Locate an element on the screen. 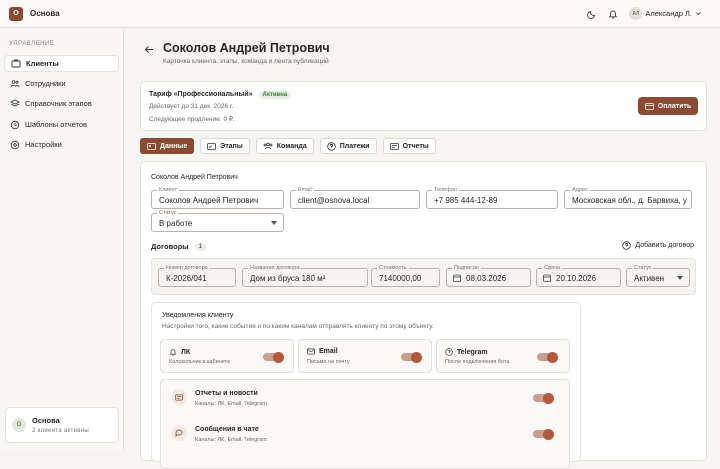 This screenshot has height=469, width=720. event-reports-toggle is located at coordinates (543, 398).